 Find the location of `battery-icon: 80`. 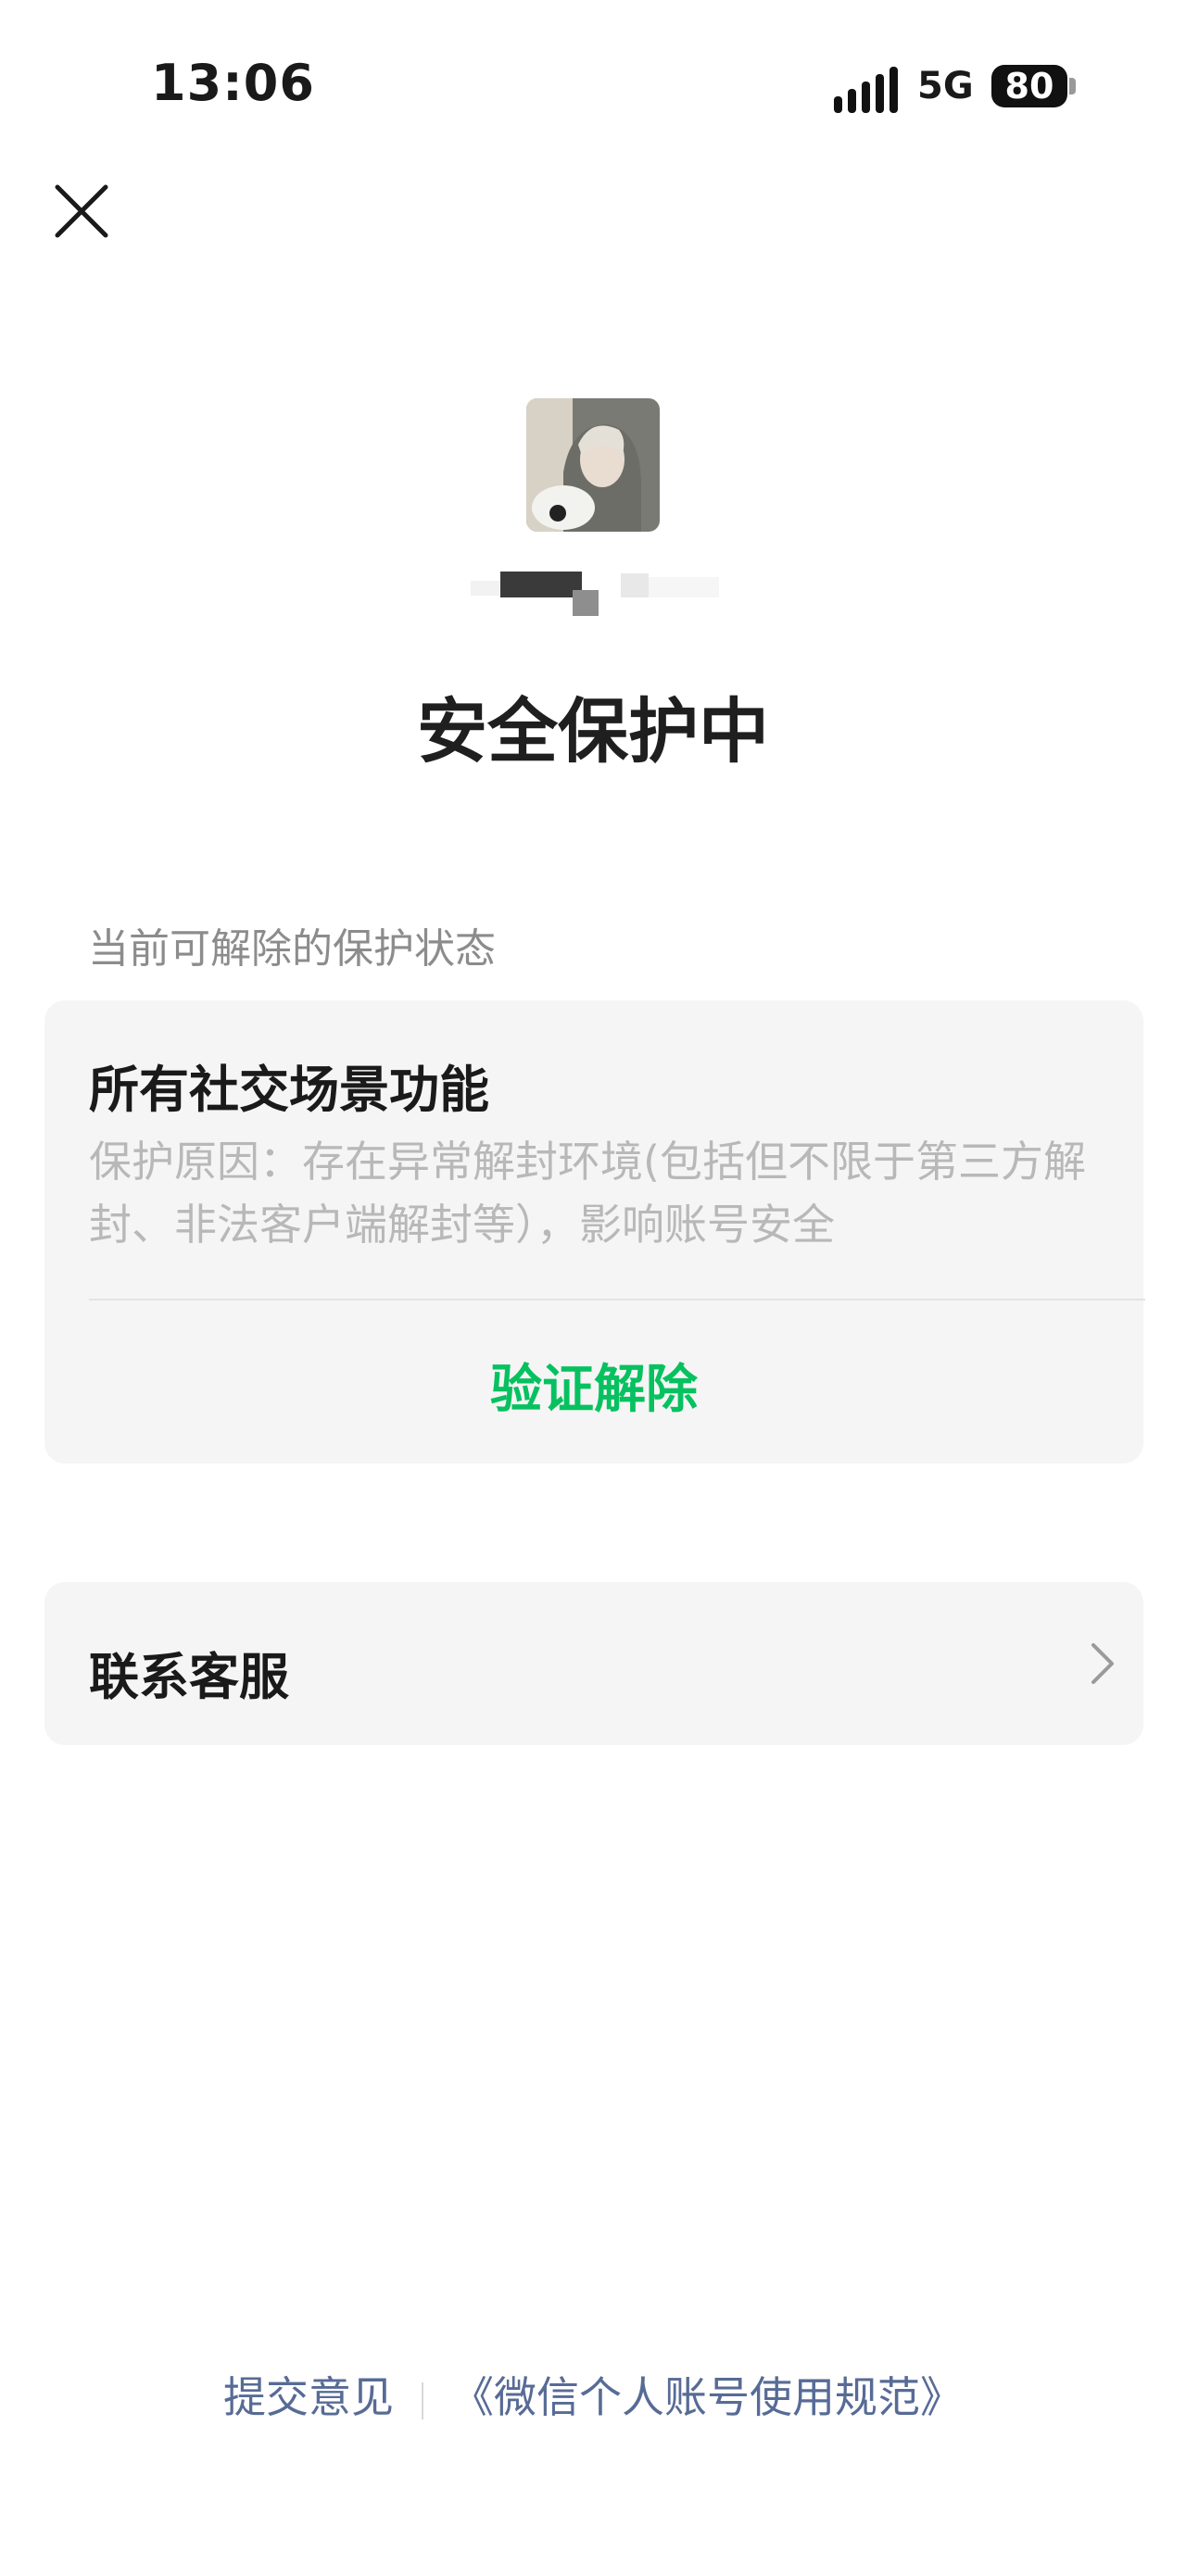

battery-icon: 80 is located at coordinates (1029, 86).